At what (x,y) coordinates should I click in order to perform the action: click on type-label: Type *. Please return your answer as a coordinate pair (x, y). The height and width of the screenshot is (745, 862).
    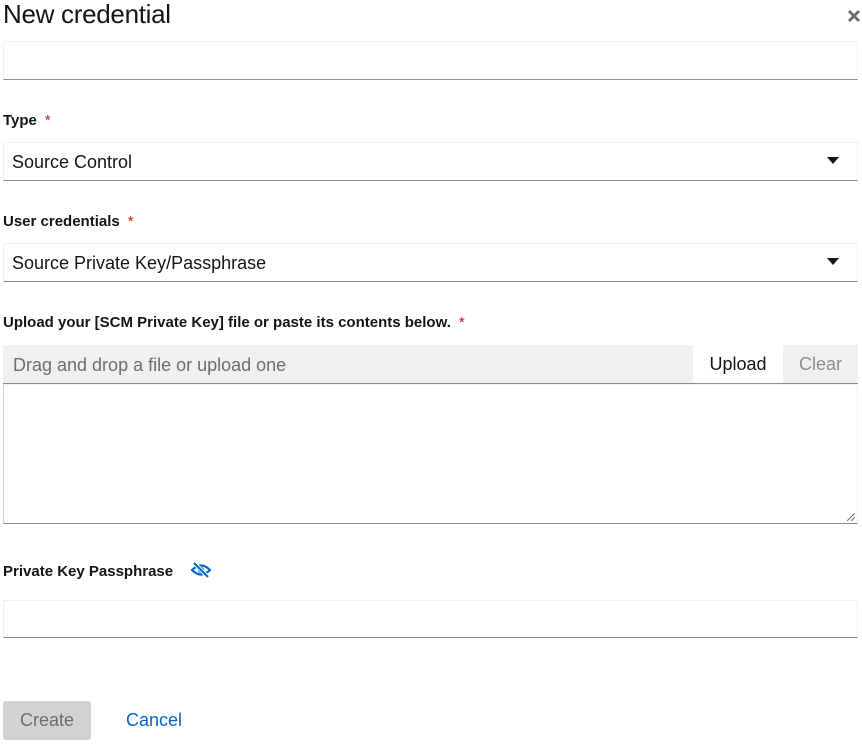
    Looking at the image, I should click on (27, 121).